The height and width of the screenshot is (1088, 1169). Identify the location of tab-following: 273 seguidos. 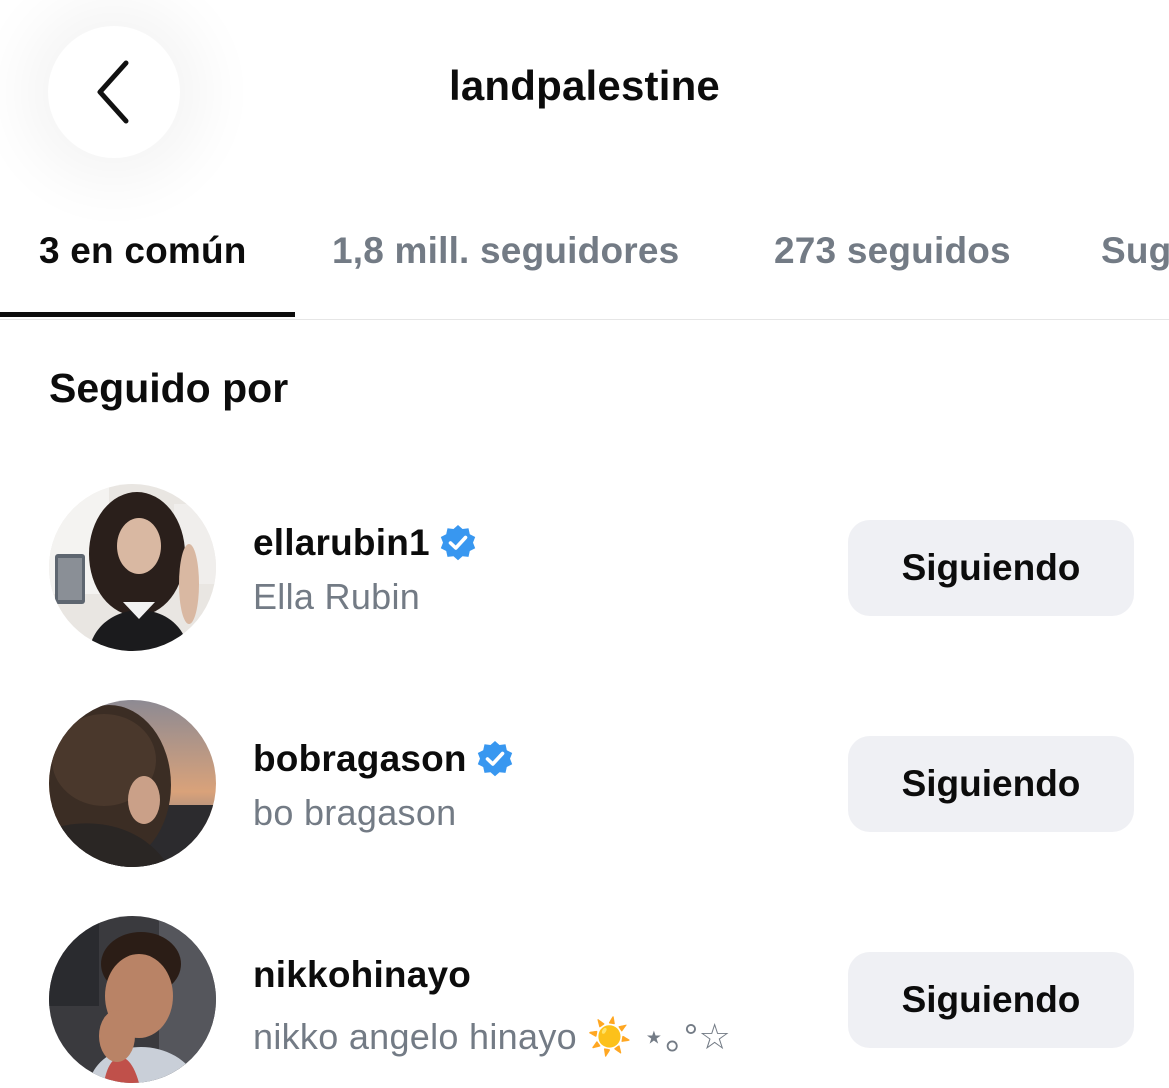
(892, 251).